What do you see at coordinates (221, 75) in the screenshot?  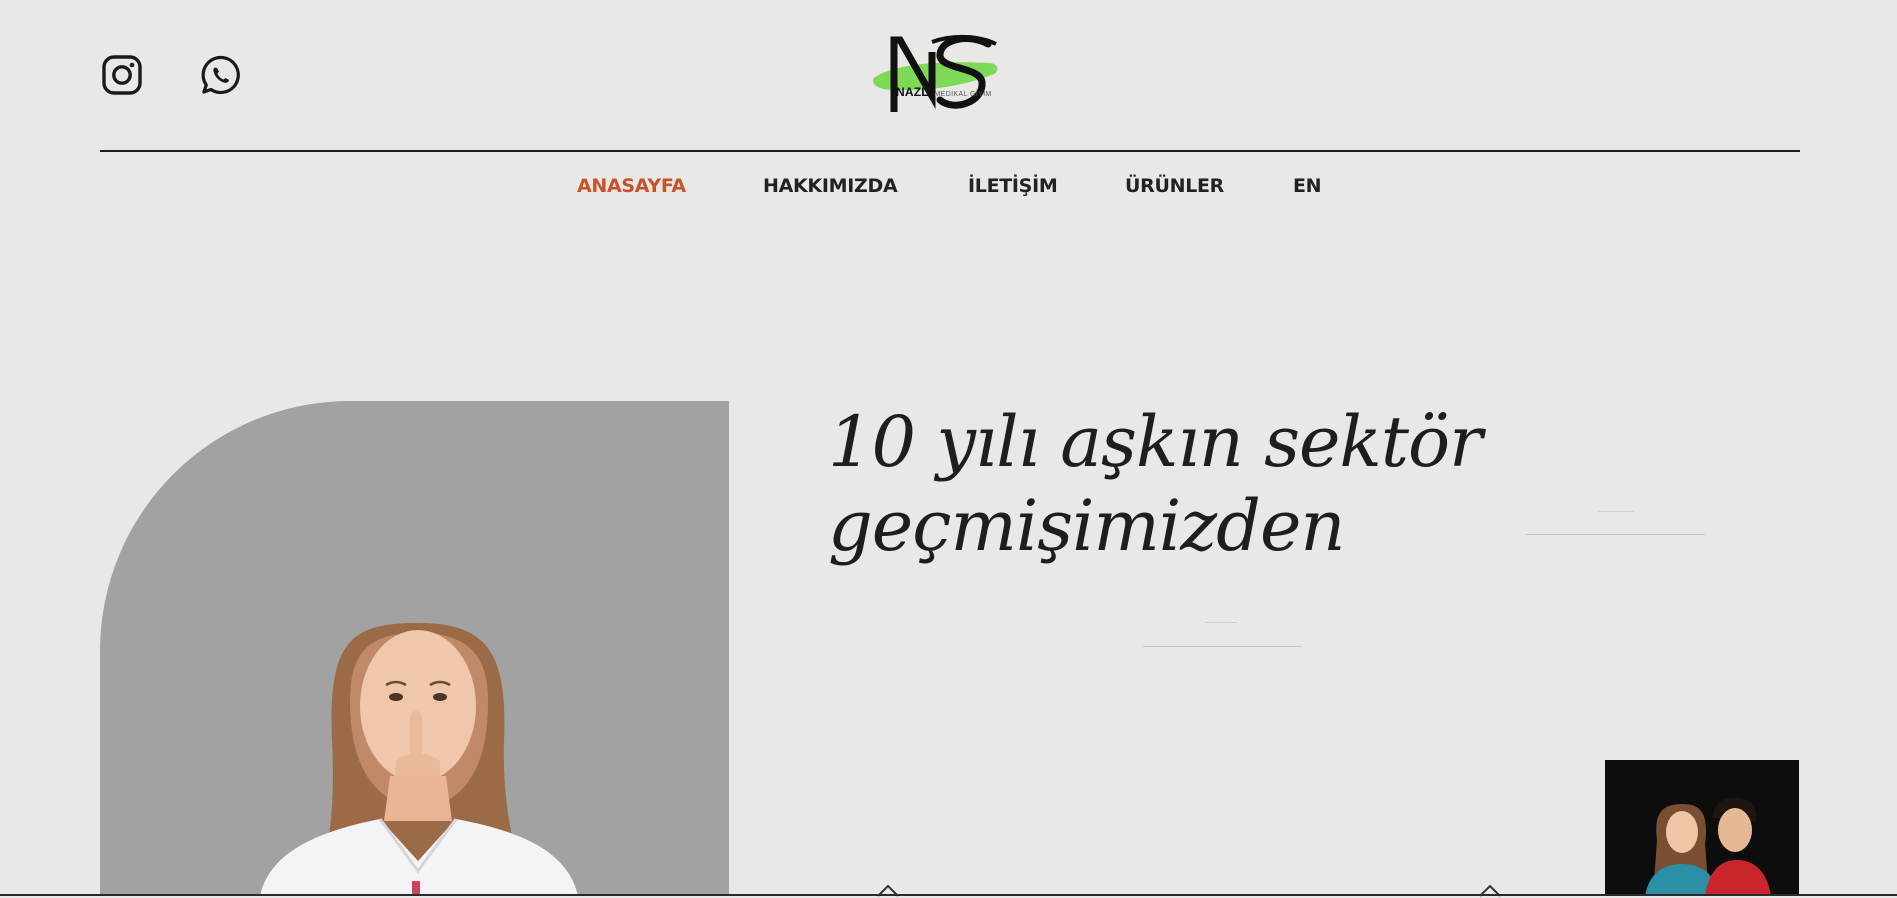 I see `whatsapp-icon` at bounding box center [221, 75].